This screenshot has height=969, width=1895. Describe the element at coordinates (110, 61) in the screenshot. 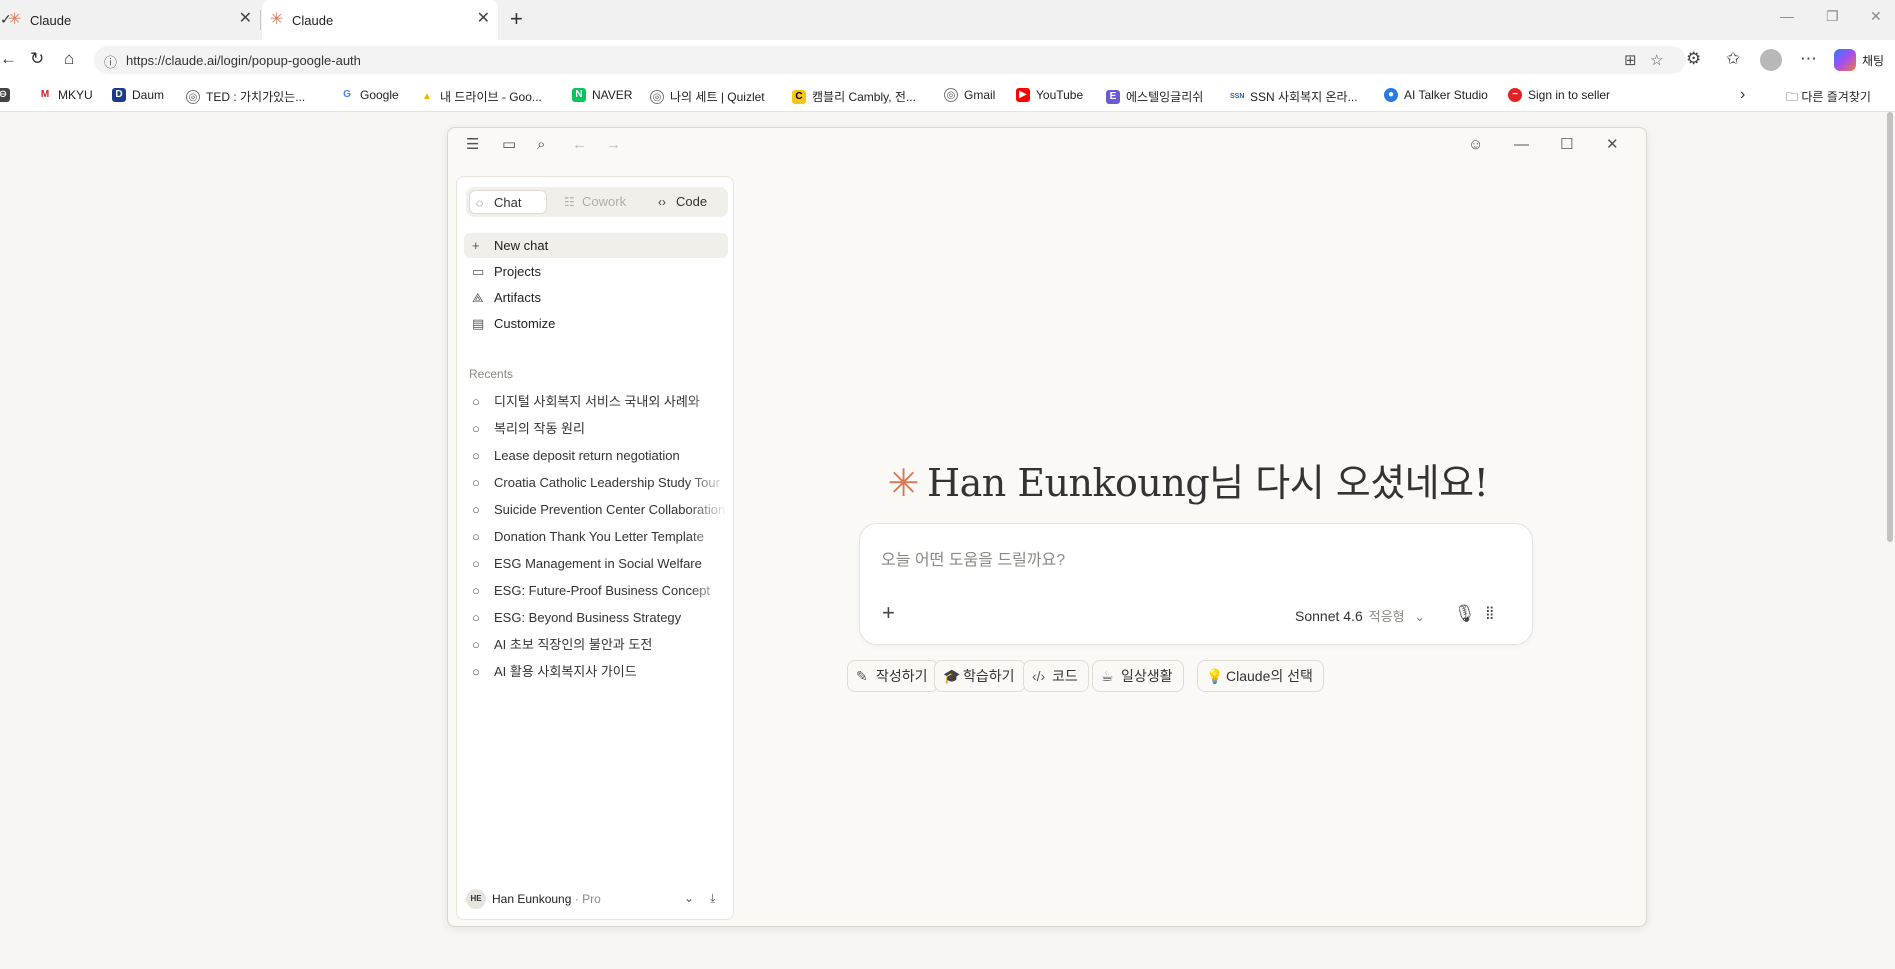

I see `site-info-icon: ⓘ` at that location.